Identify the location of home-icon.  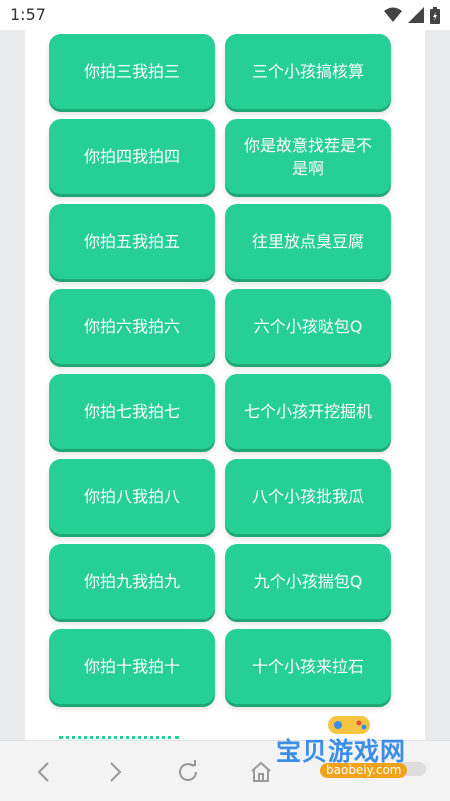
(261, 771).